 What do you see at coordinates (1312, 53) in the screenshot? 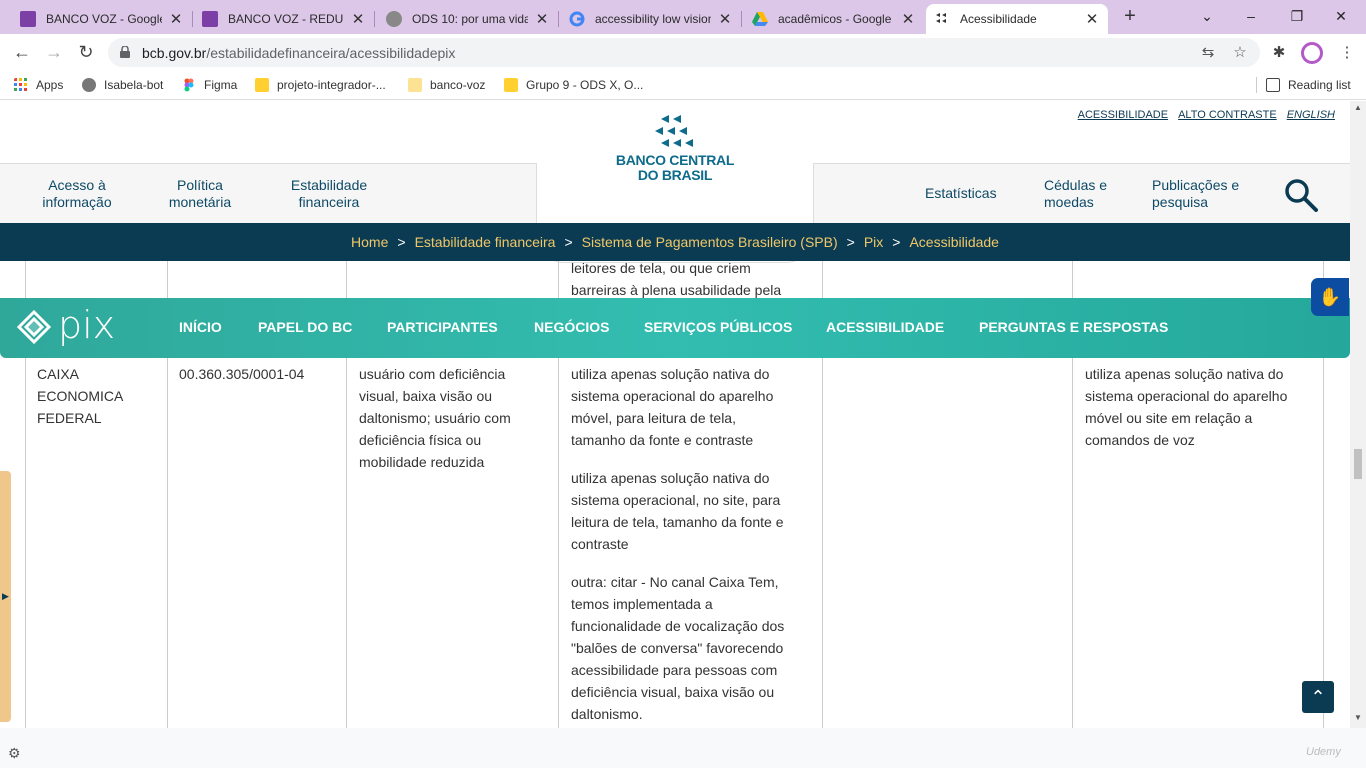
I see `profile-avatar` at bounding box center [1312, 53].